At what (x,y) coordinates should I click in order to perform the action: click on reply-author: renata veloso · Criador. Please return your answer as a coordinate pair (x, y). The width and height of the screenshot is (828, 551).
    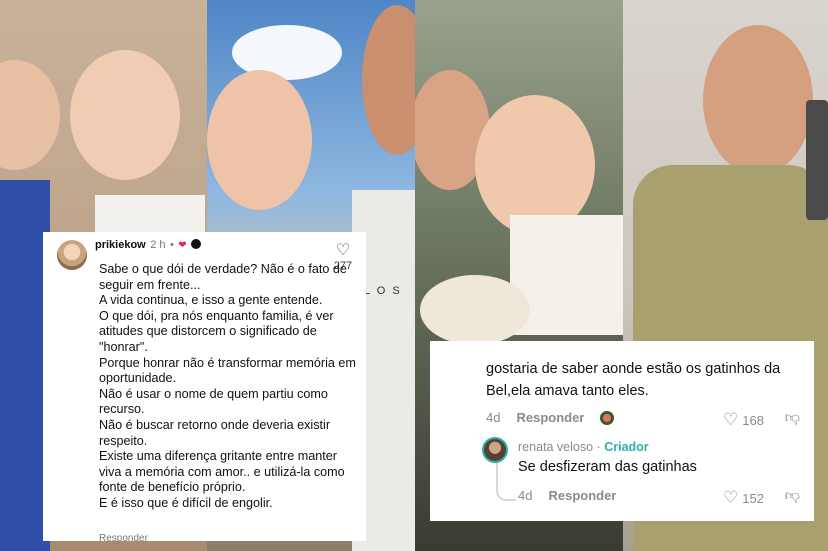
    Looking at the image, I should click on (583, 447).